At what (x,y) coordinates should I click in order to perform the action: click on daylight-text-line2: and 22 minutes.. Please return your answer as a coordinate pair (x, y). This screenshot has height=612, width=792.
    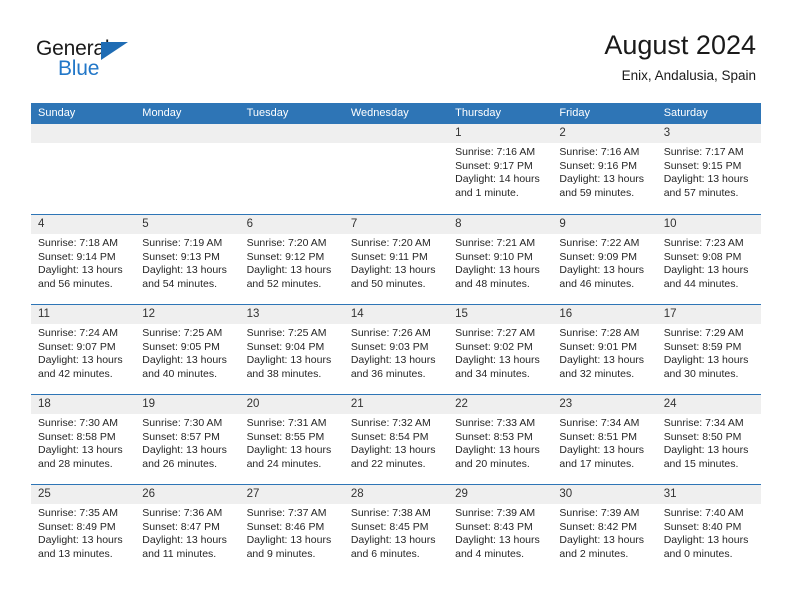
    Looking at the image, I should click on (388, 463).